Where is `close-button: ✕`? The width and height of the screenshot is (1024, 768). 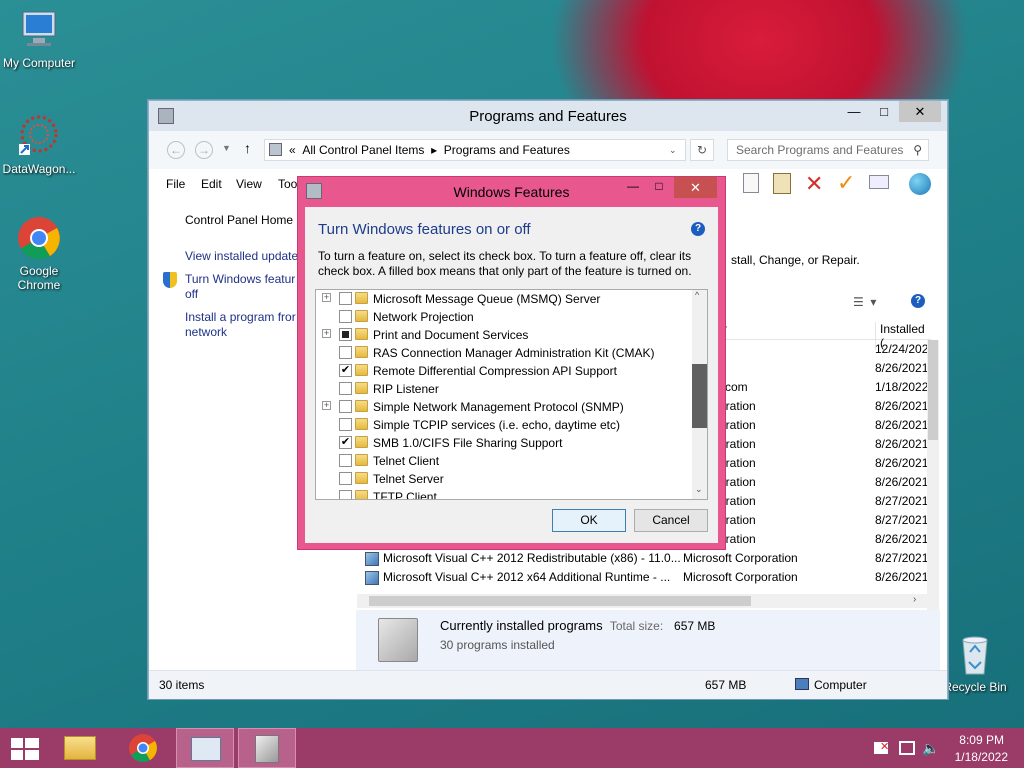
close-button: ✕ is located at coordinates (920, 111).